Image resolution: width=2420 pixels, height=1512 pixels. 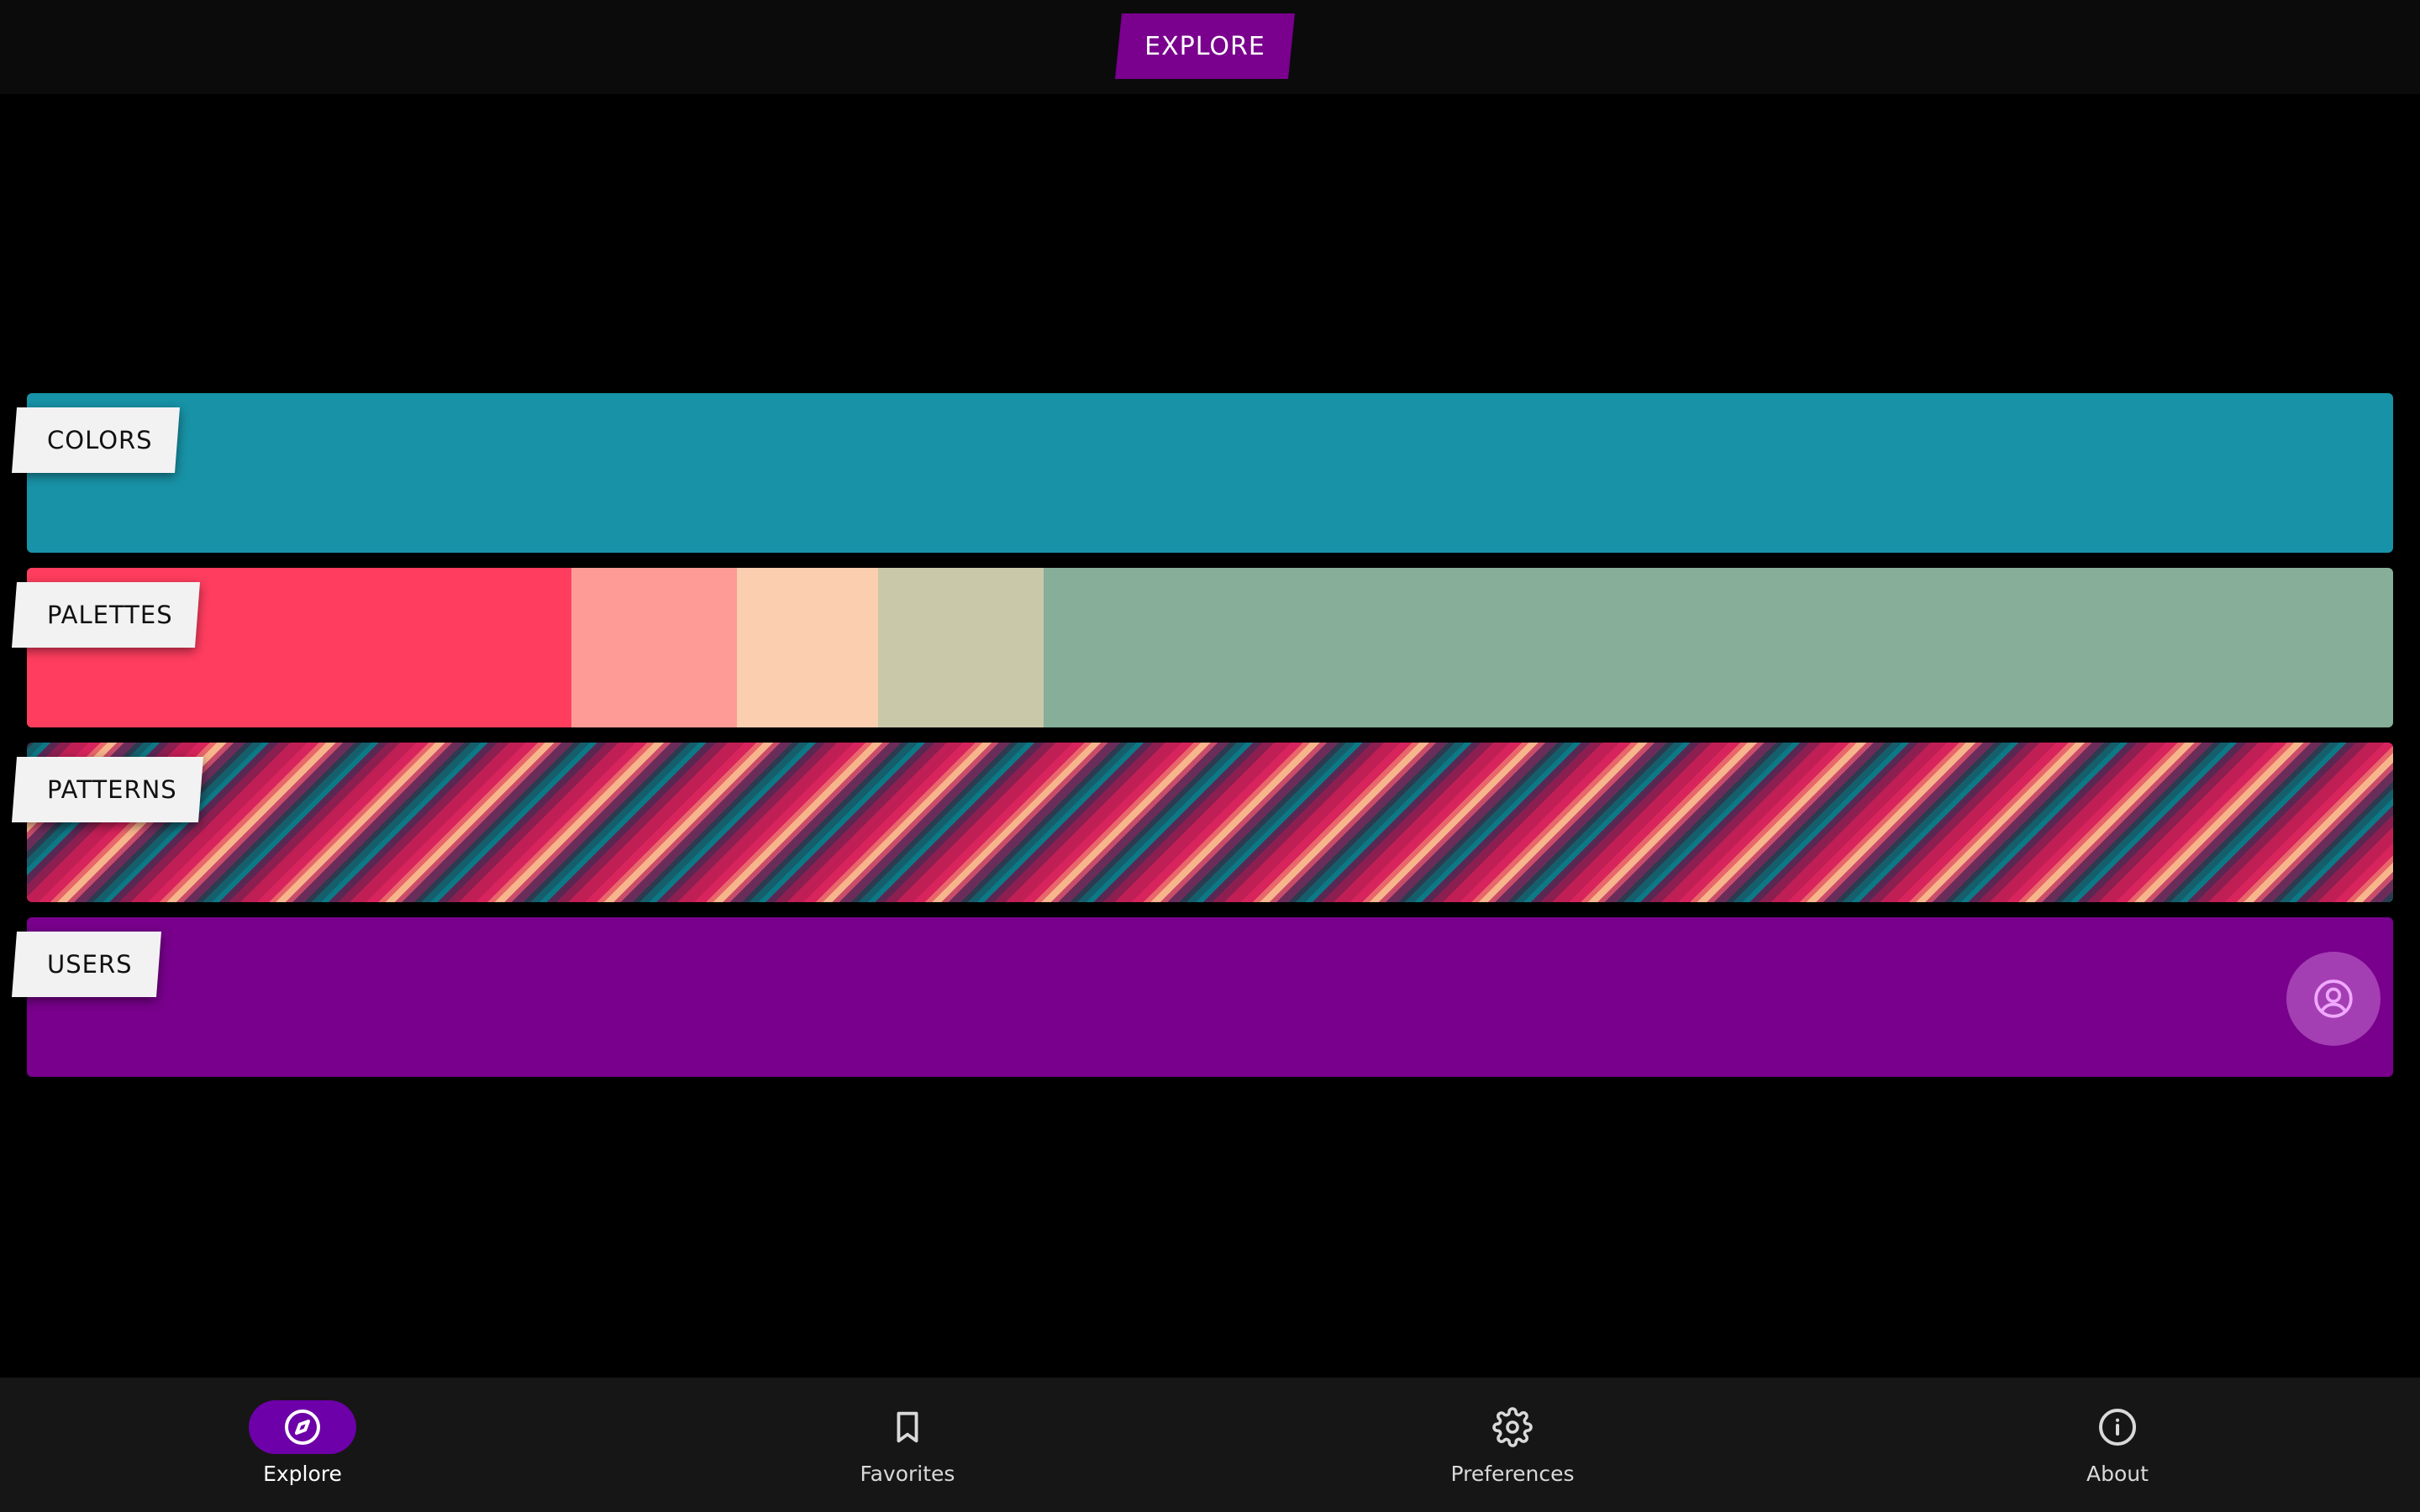 I want to click on user-circle-icon, so click(x=2333, y=998).